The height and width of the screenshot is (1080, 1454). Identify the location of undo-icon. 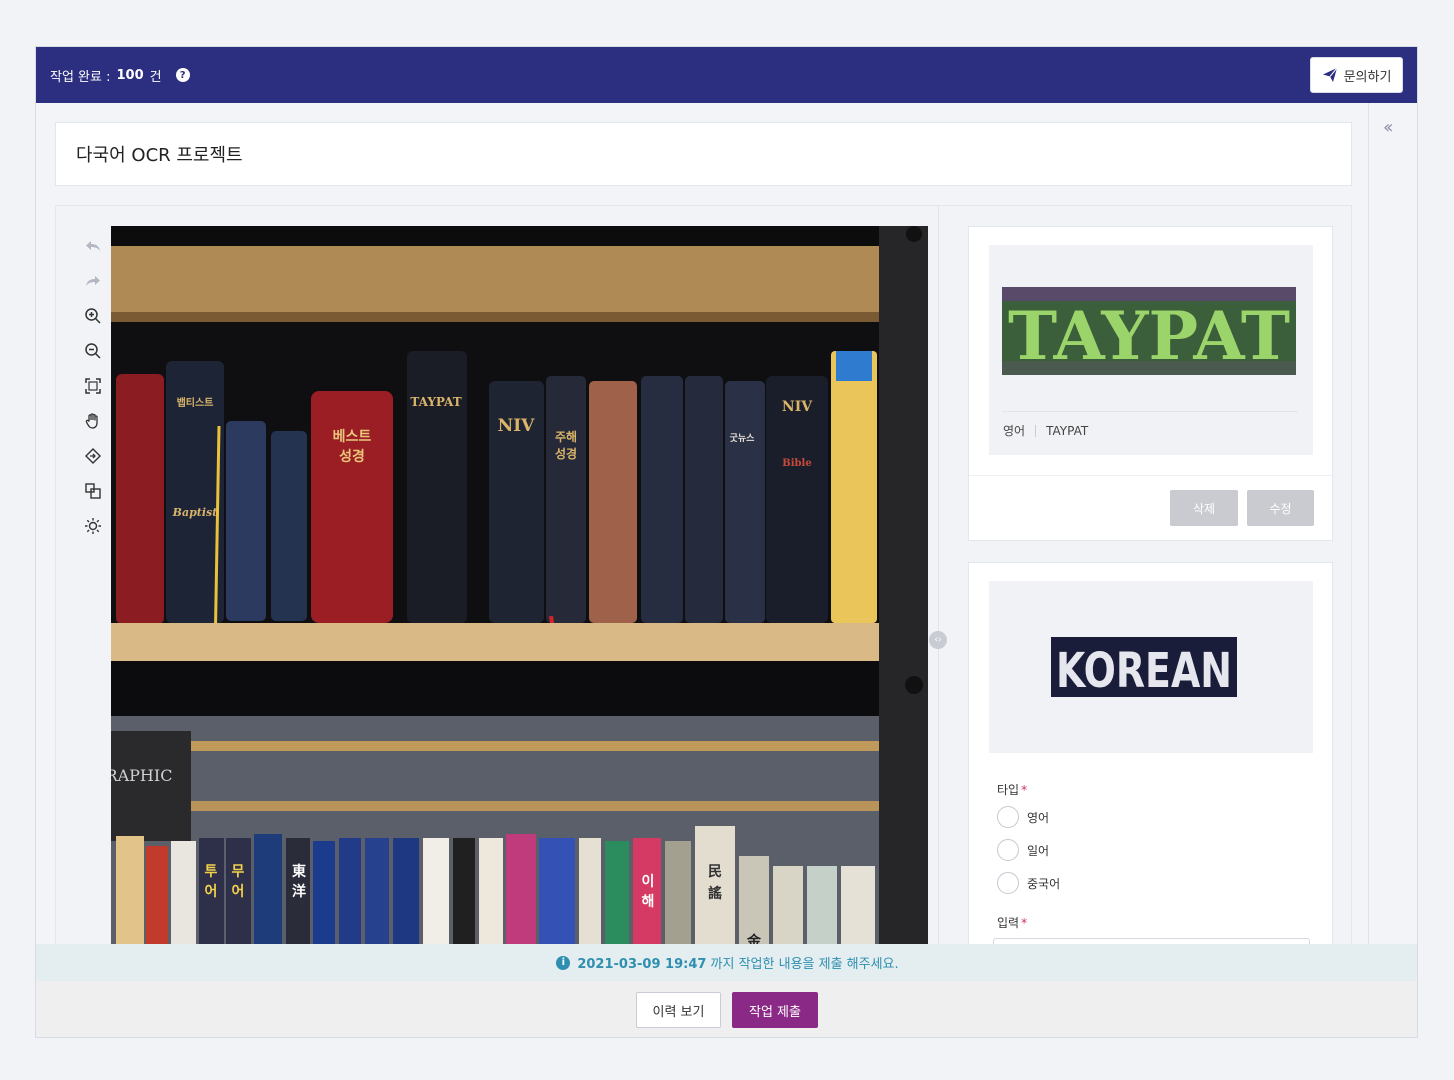
(93, 245).